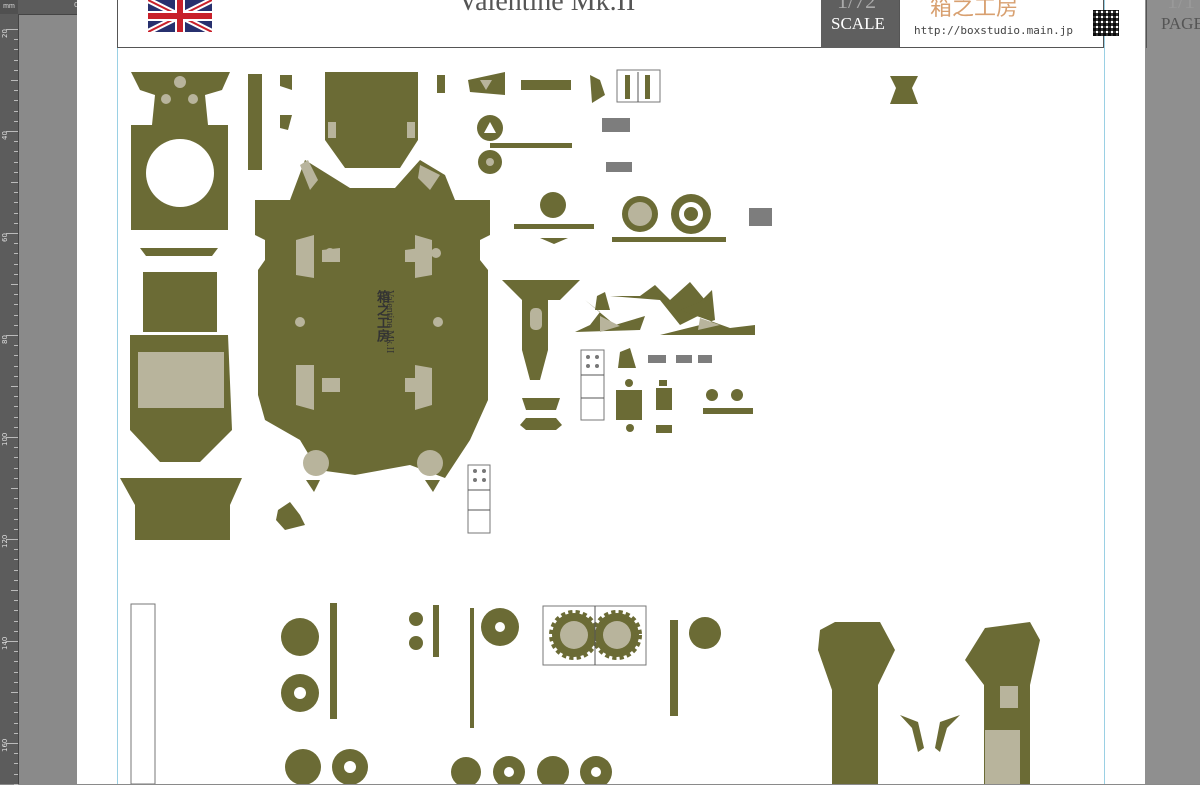 The width and height of the screenshot is (1200, 785). I want to click on small-bracket-part, so click(290, 516).